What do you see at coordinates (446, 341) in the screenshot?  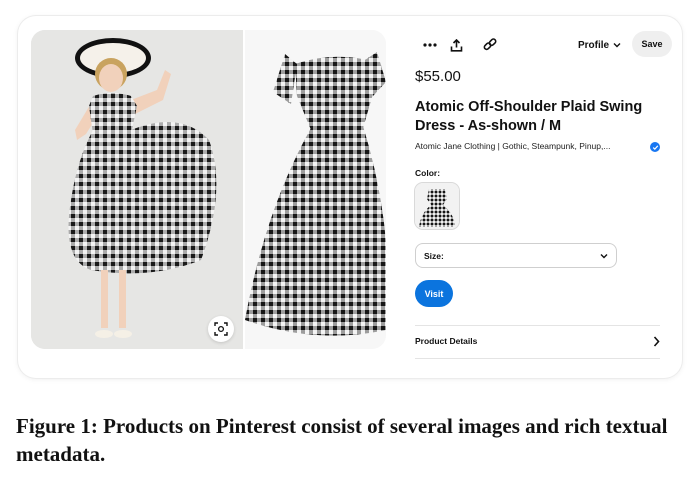 I see `product-details-label: Product Details` at bounding box center [446, 341].